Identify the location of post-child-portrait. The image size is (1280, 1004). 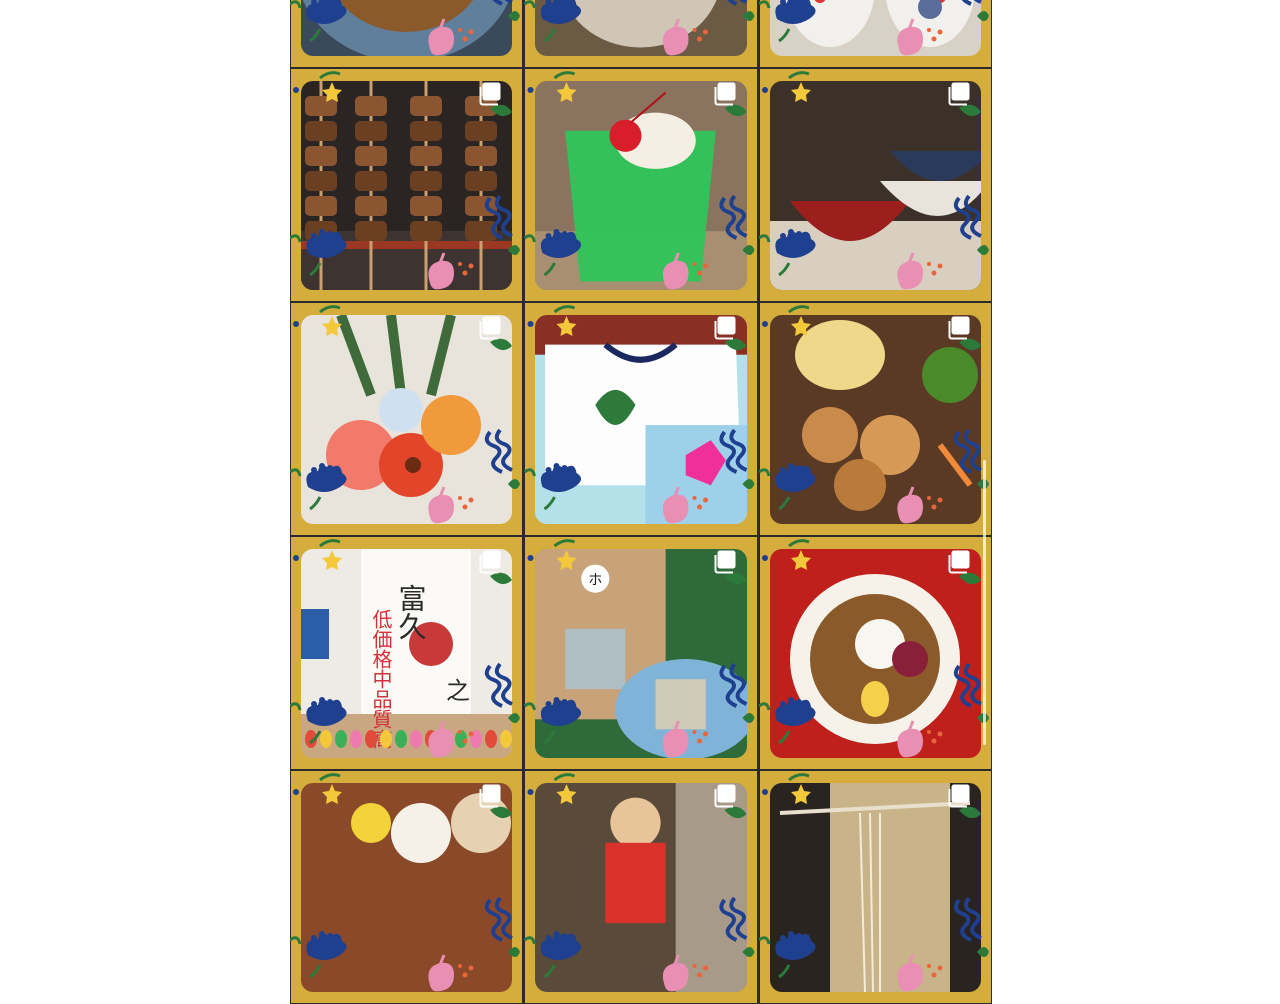
(641, 887).